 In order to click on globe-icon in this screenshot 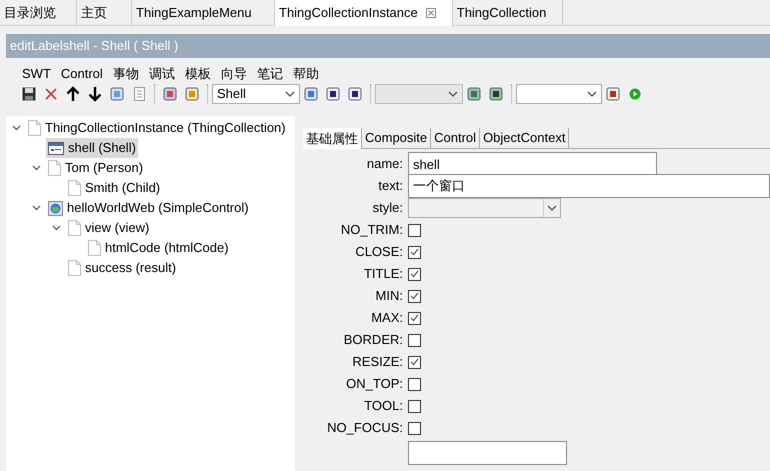, I will do `click(55, 208)`.